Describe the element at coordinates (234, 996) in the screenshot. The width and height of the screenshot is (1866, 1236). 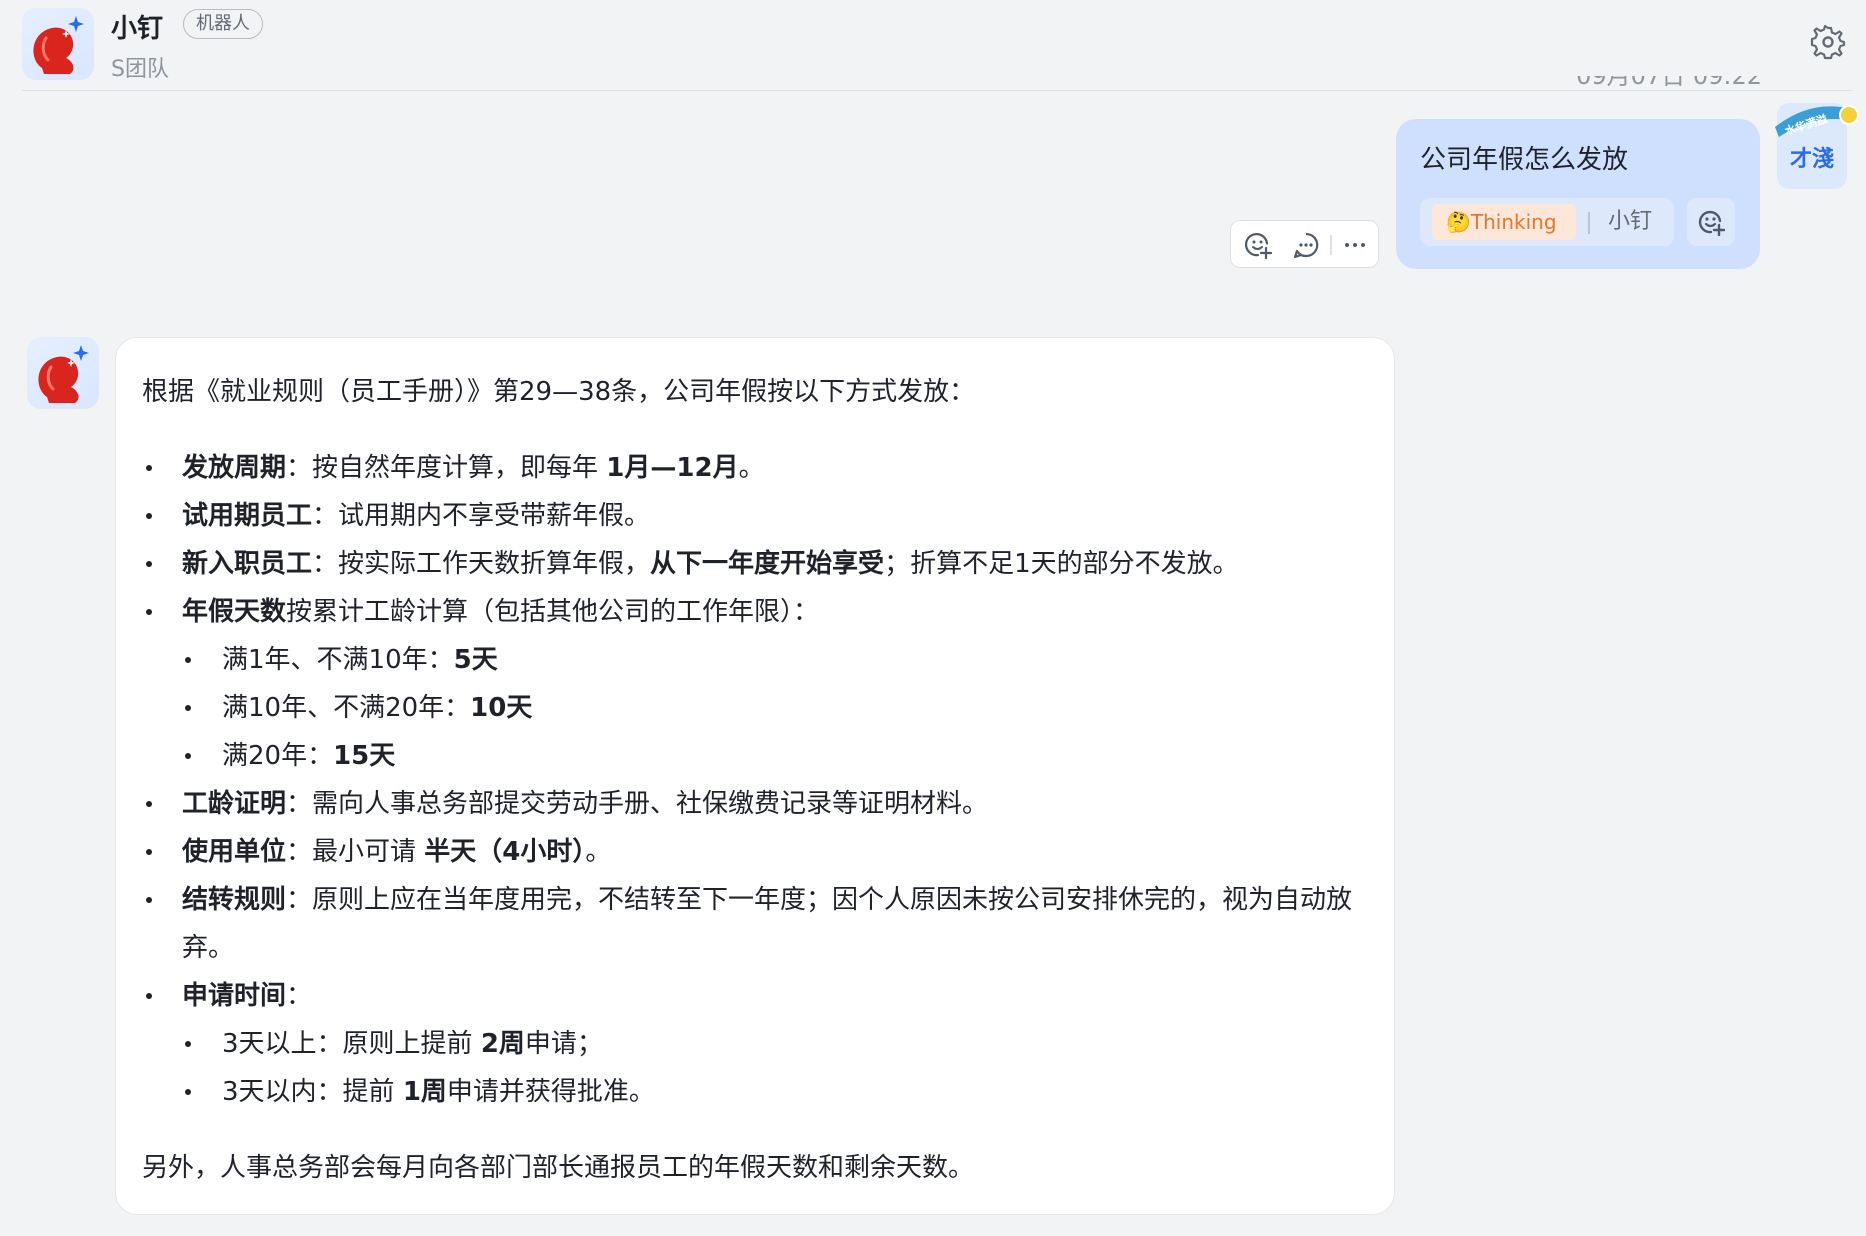
I see `item-title: 申请时间` at that location.